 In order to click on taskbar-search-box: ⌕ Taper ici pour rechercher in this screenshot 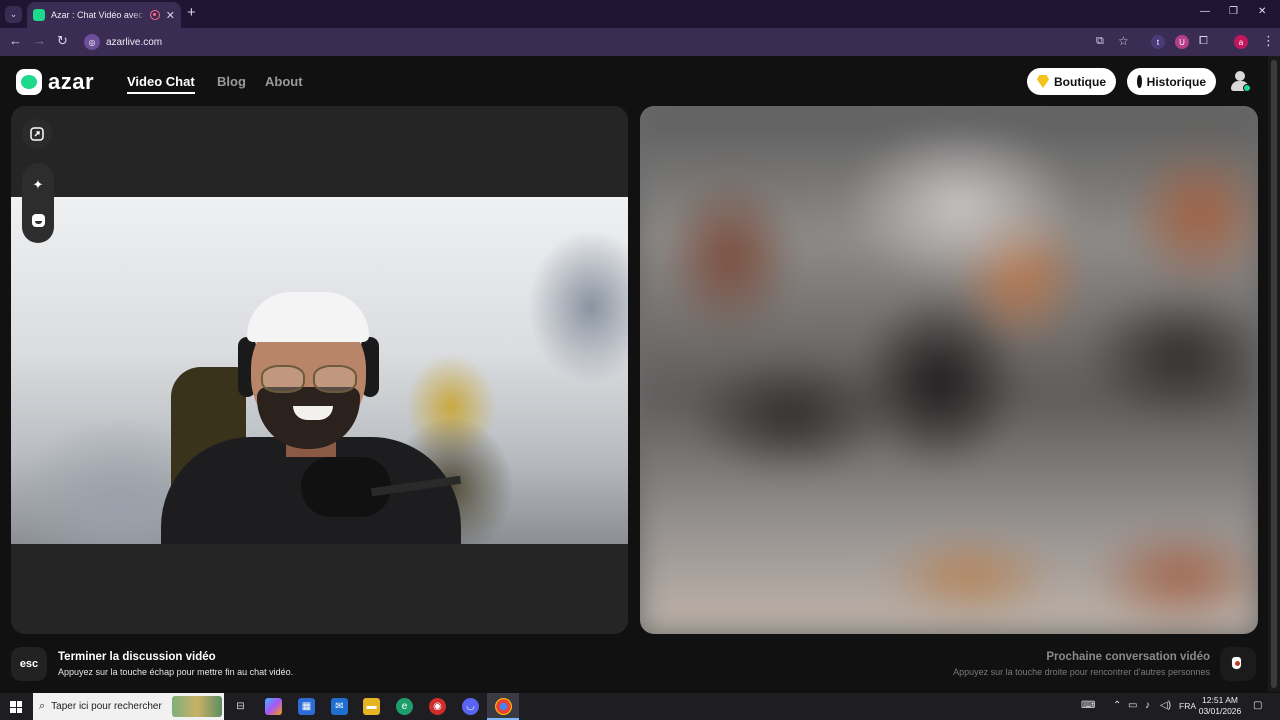, I will do `click(128, 706)`.